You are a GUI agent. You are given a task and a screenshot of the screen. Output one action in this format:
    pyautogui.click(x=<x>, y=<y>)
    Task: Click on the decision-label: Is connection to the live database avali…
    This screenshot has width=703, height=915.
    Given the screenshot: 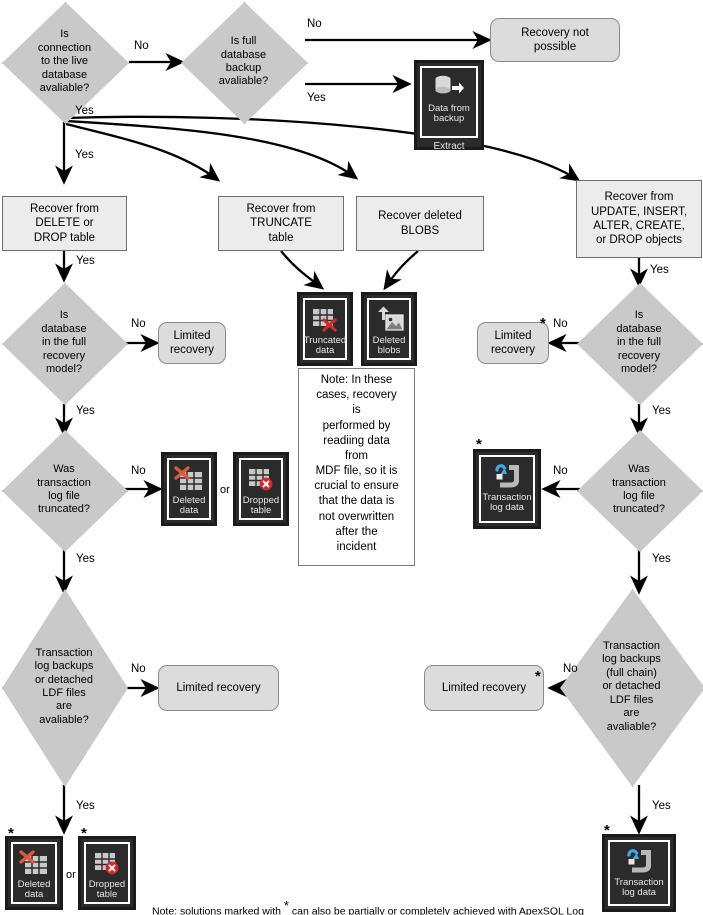 What is the action you would take?
    pyautogui.click(x=64, y=61)
    